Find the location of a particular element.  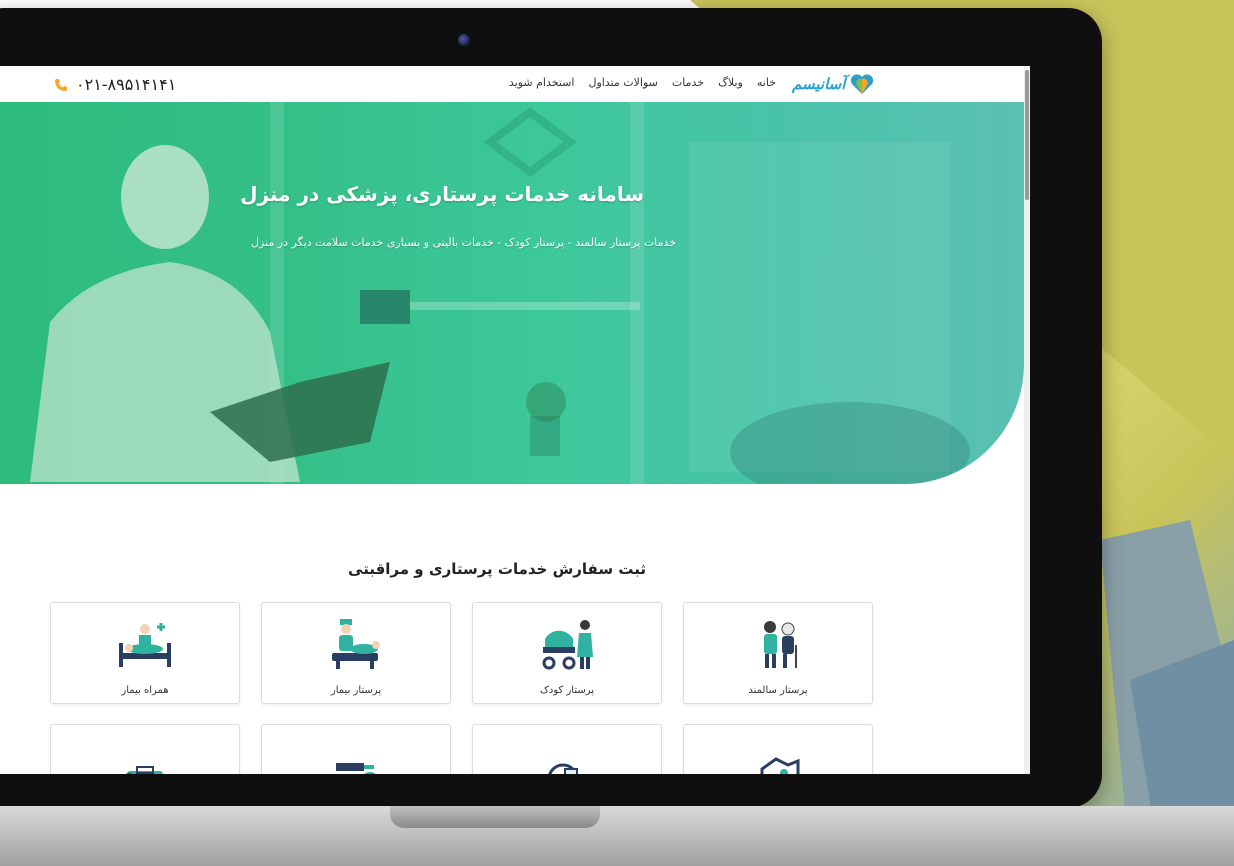

injection-icon is located at coordinates (356, 768).